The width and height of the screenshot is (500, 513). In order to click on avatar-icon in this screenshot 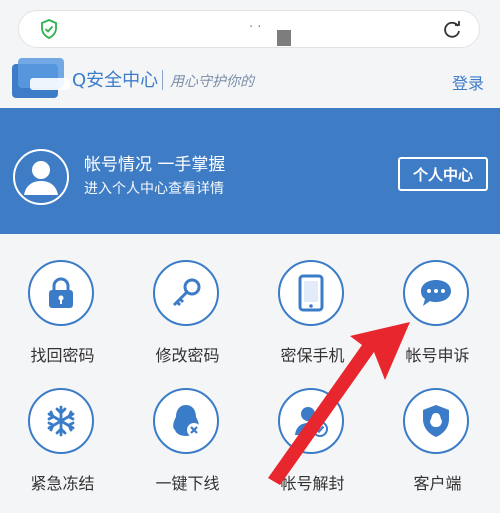, I will do `click(41, 177)`.